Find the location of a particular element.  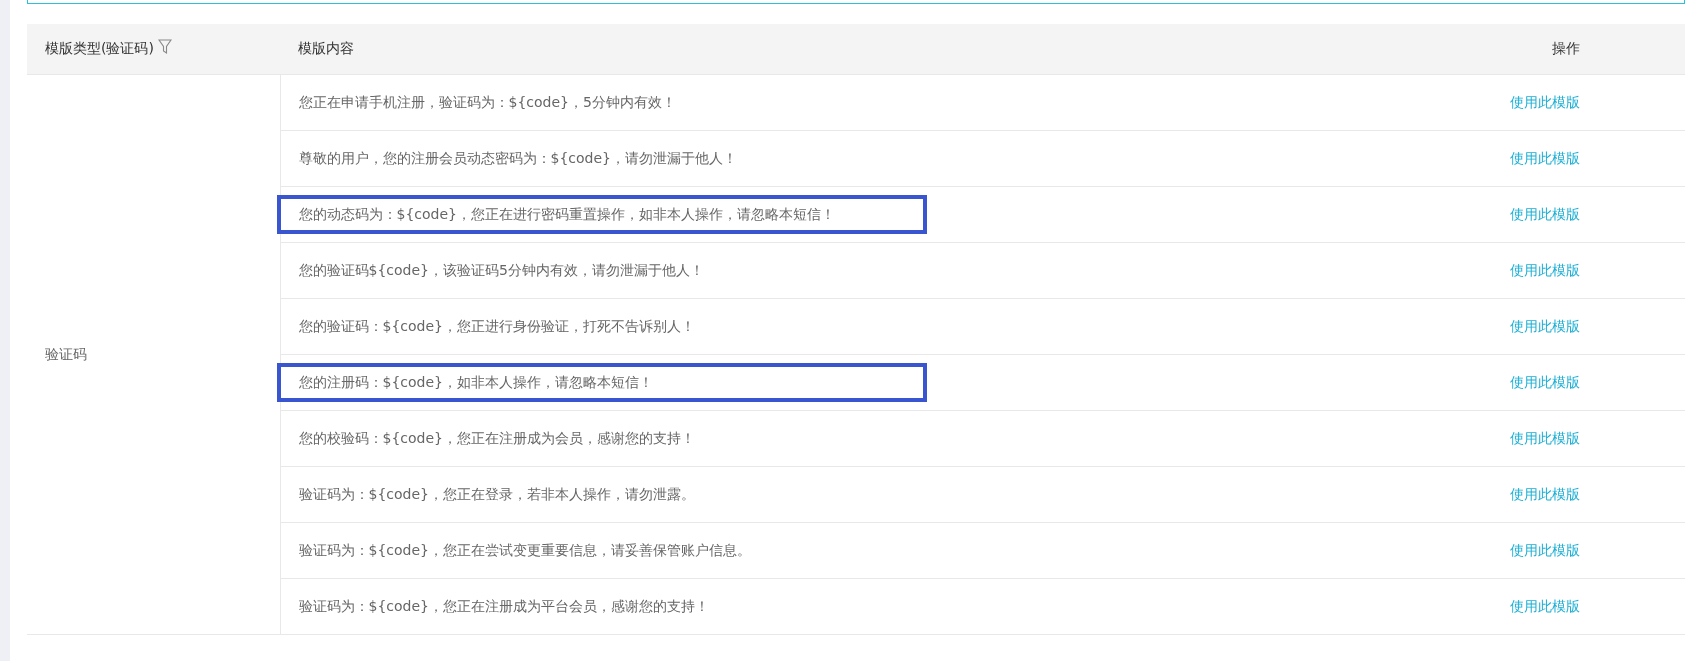

column-header: 模版内容 is located at coordinates (326, 48).